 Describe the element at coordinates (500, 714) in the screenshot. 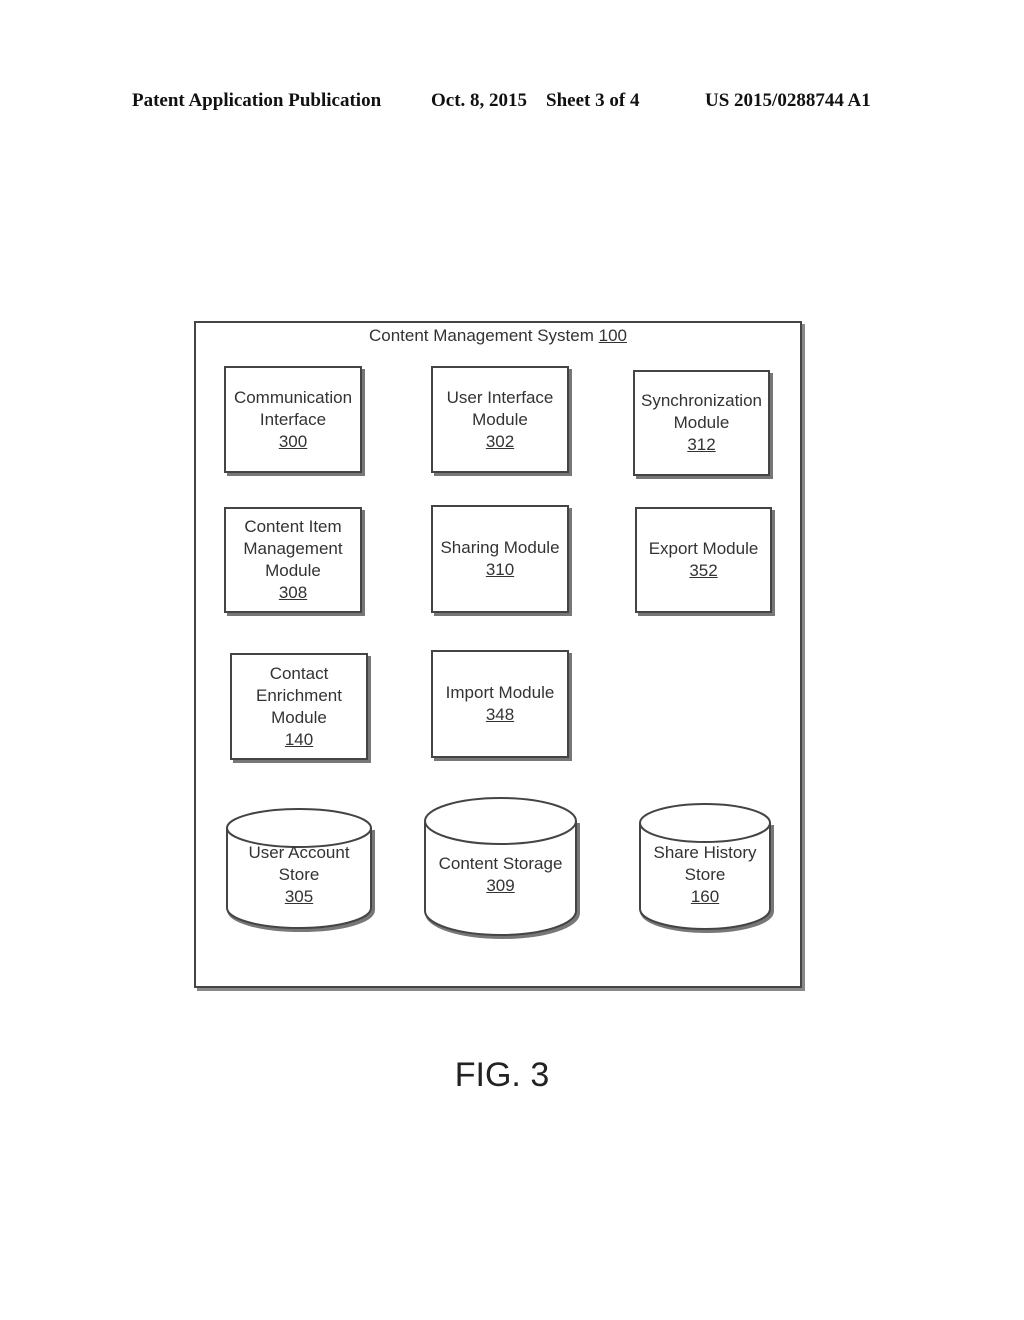

I see `module-ref: 348` at that location.